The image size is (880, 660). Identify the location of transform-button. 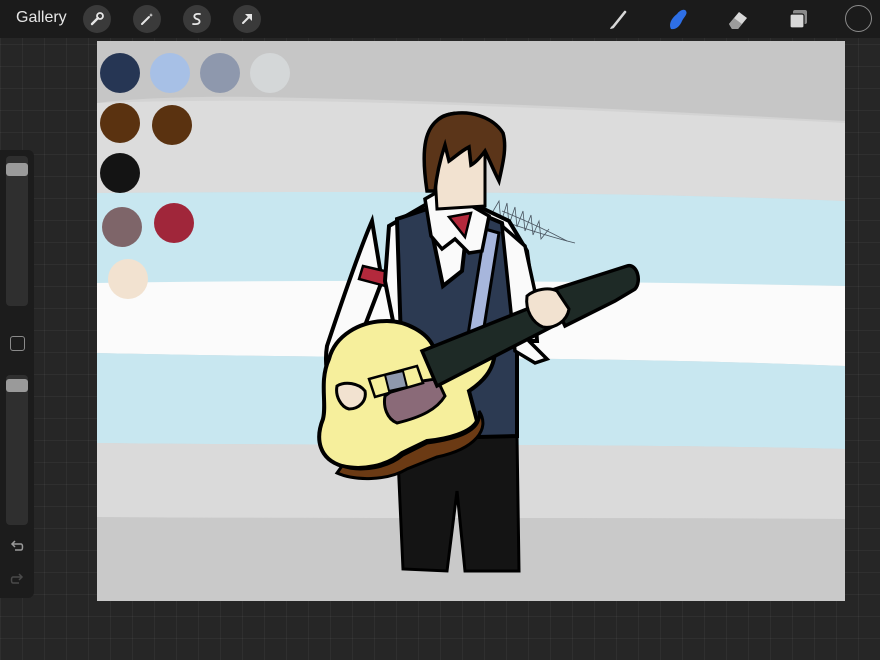
(247, 19).